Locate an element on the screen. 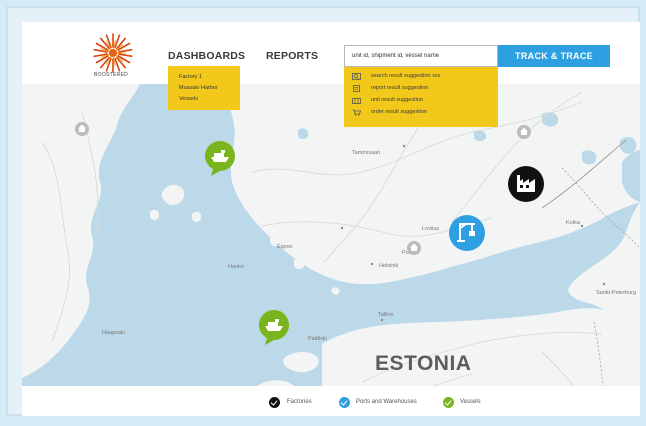 This screenshot has width=646, height=426. track-trace-button: TRACK & TRACE is located at coordinates (554, 56).